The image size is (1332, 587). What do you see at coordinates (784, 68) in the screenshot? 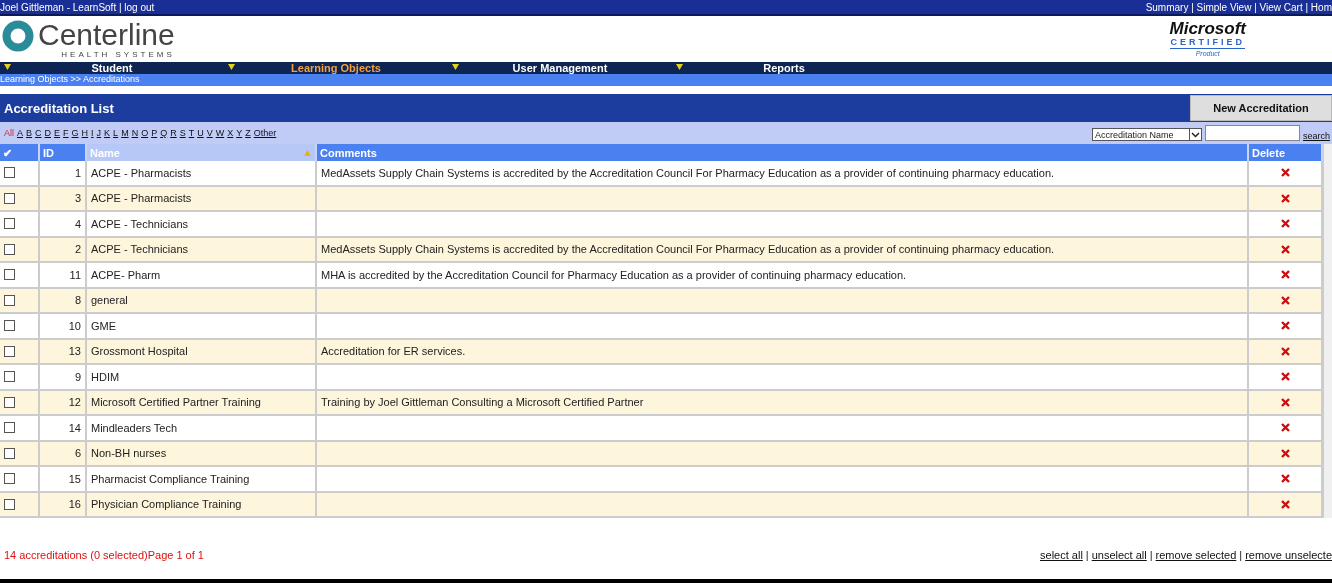
I see `nav-item: Reports` at bounding box center [784, 68].